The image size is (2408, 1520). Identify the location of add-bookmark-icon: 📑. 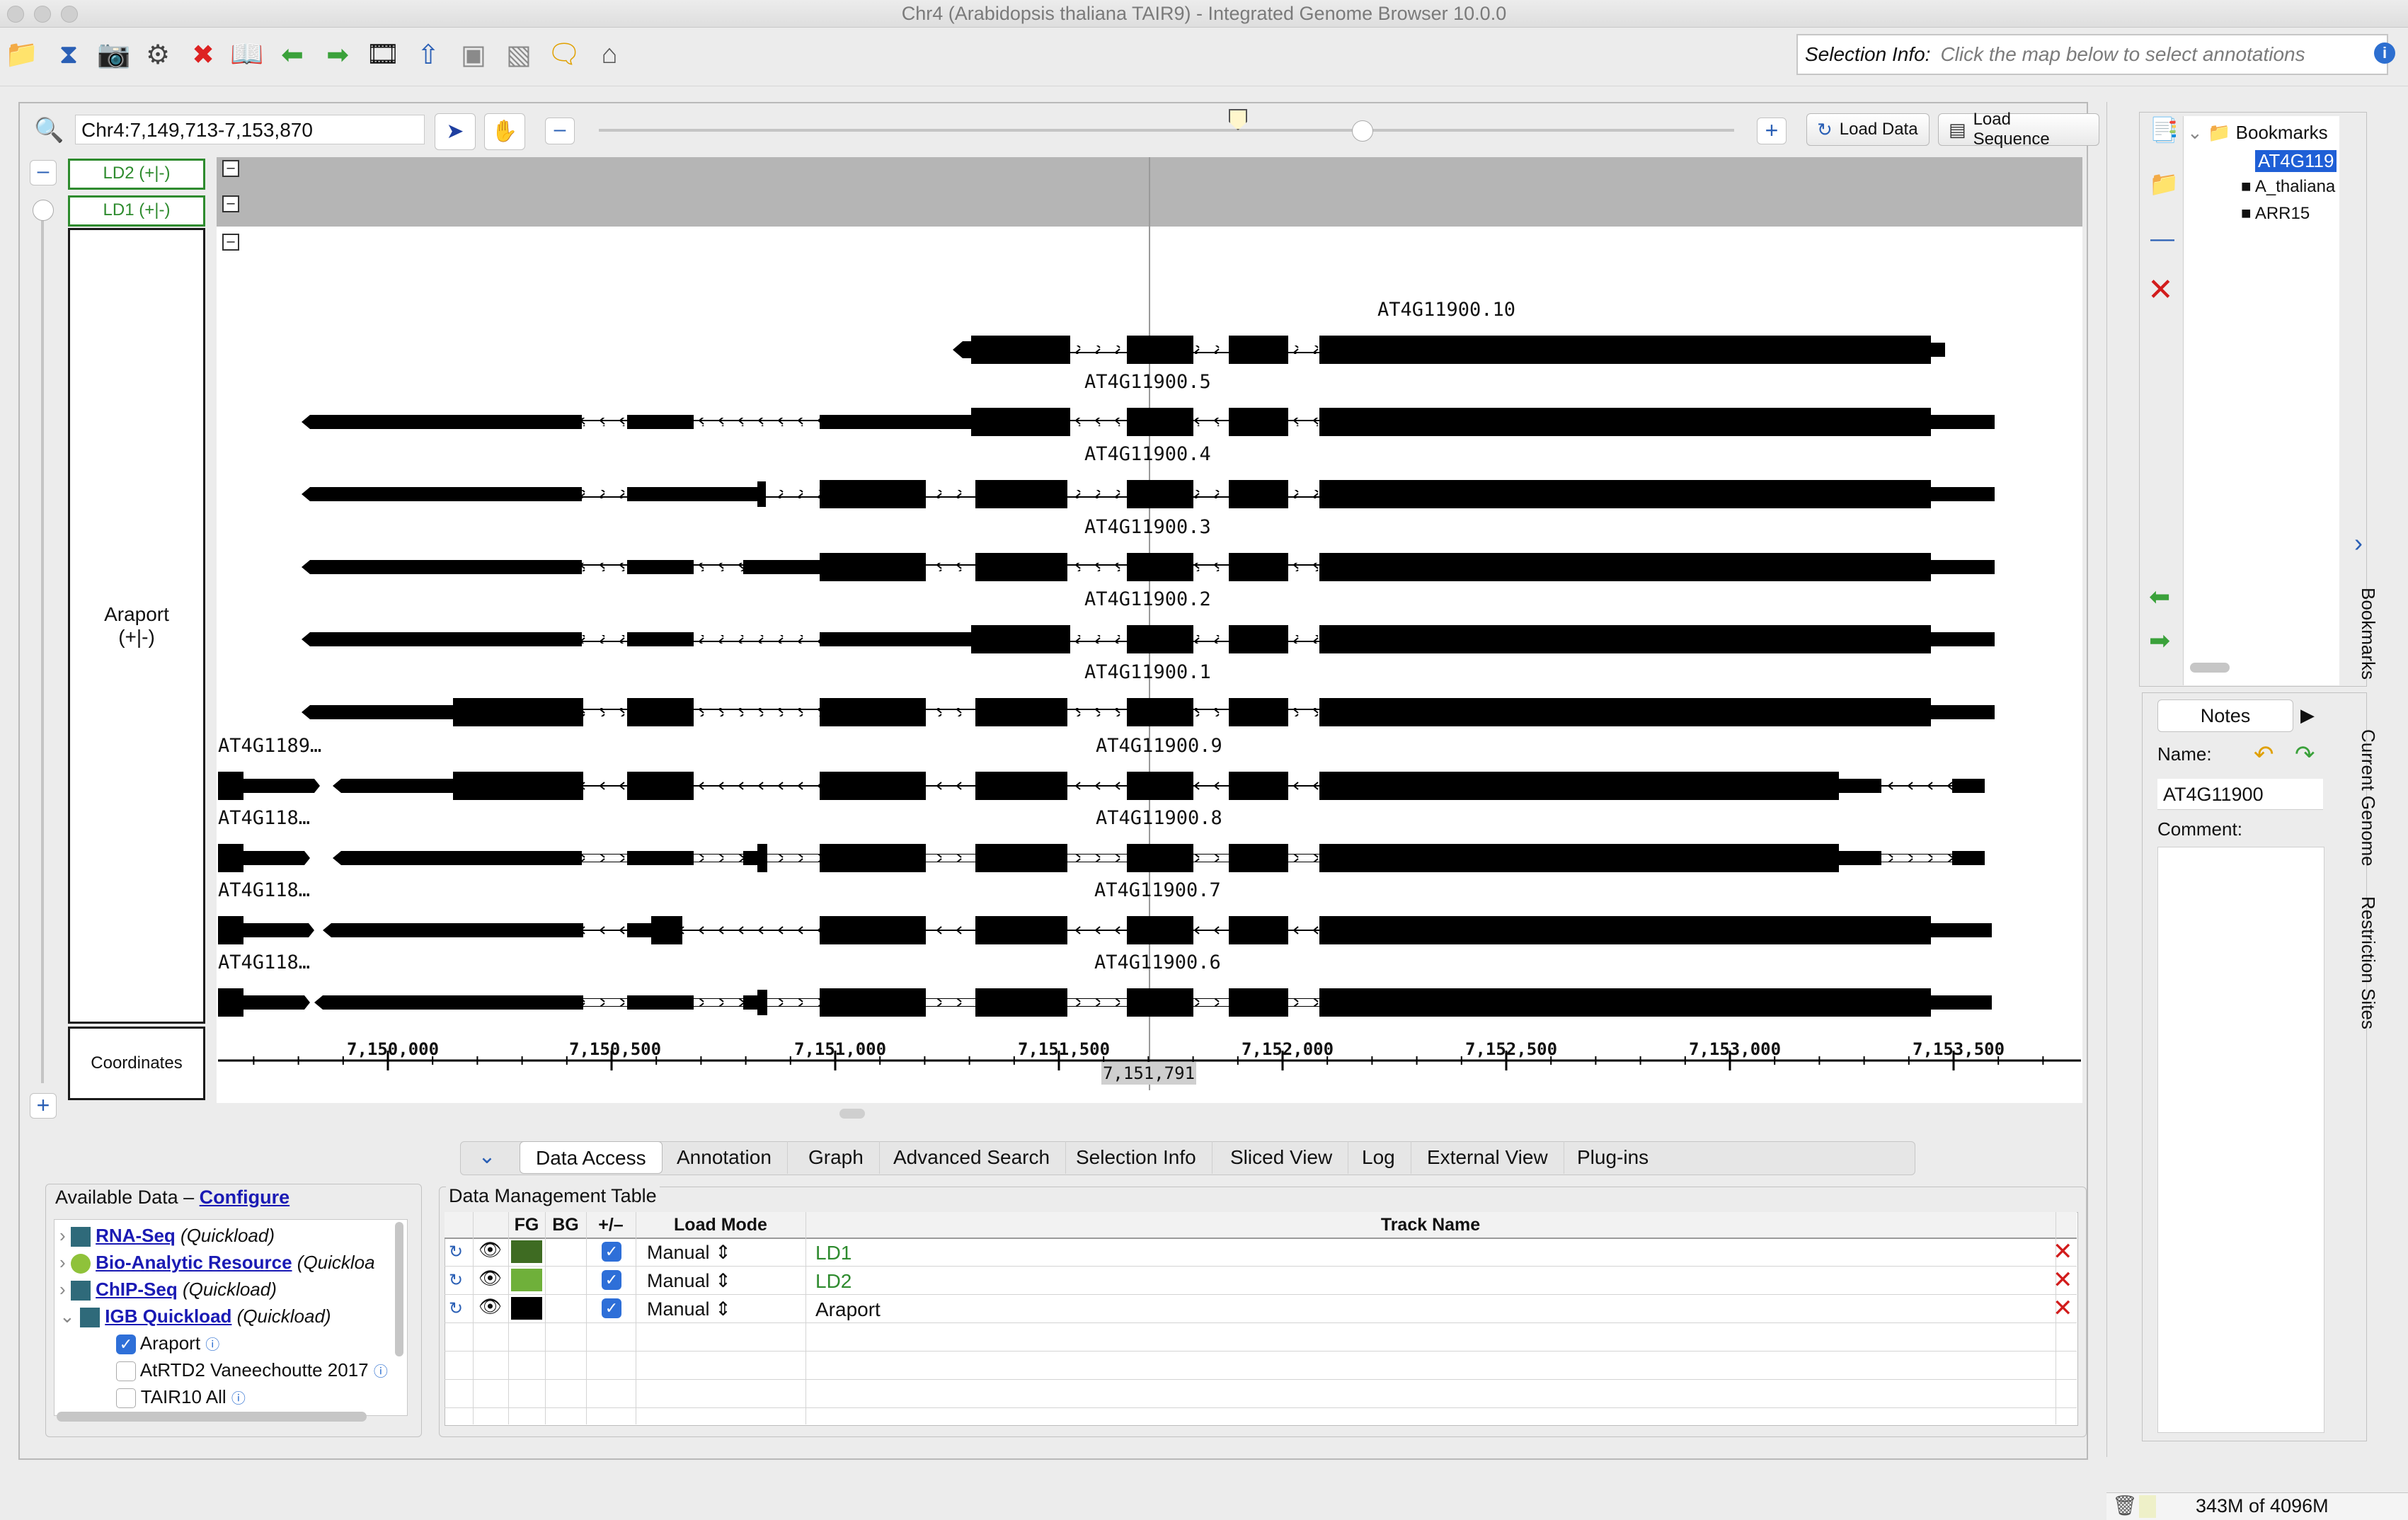
(2164, 130).